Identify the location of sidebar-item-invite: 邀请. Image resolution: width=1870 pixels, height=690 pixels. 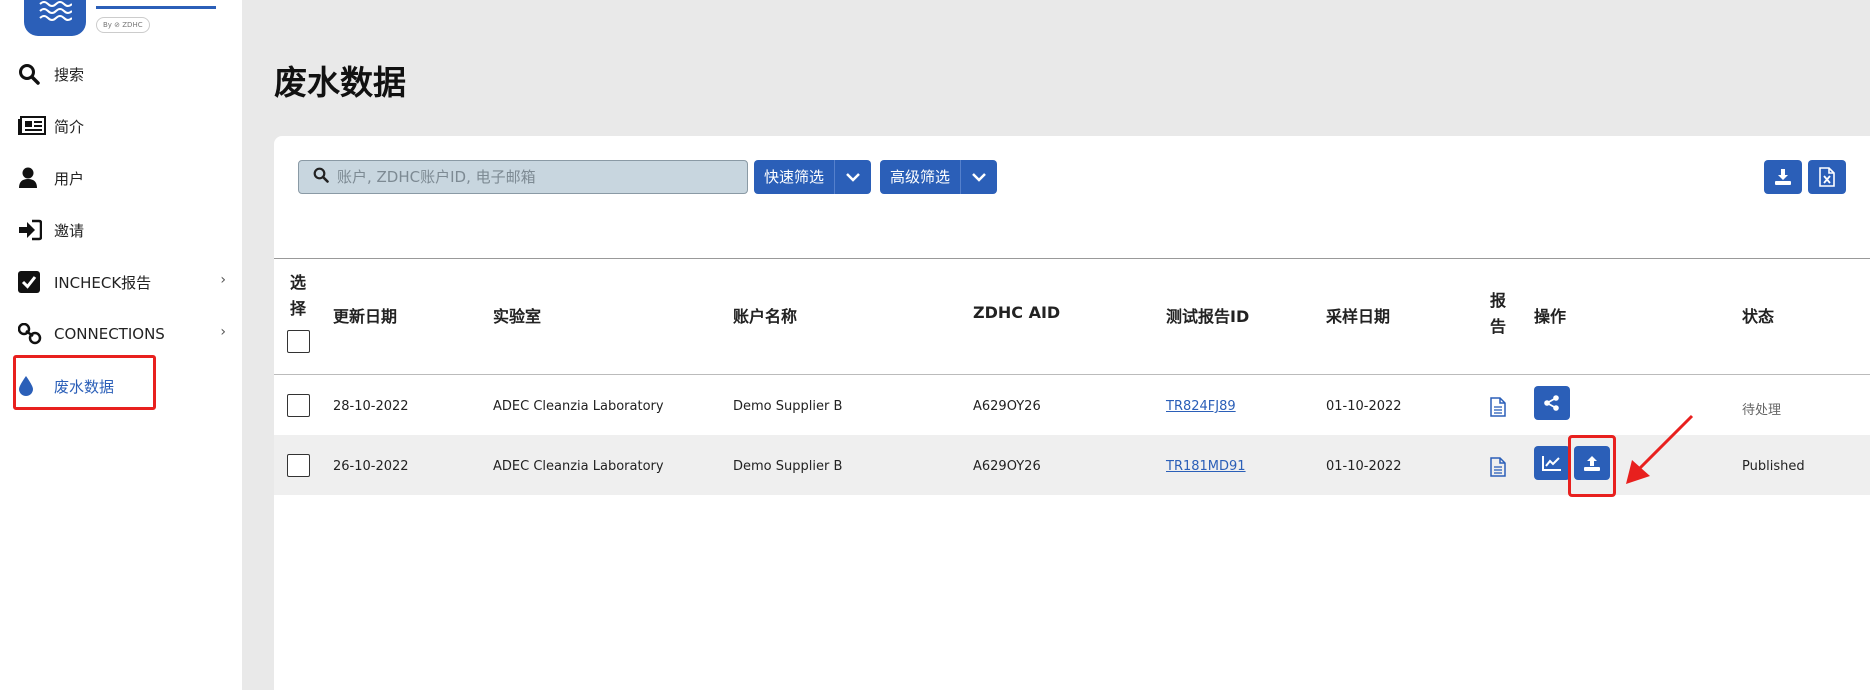
(125, 230).